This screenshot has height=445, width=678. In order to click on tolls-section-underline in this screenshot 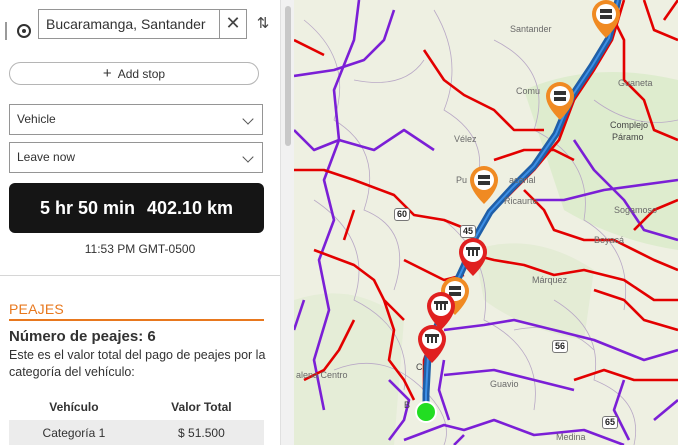, I will do `click(136, 320)`.